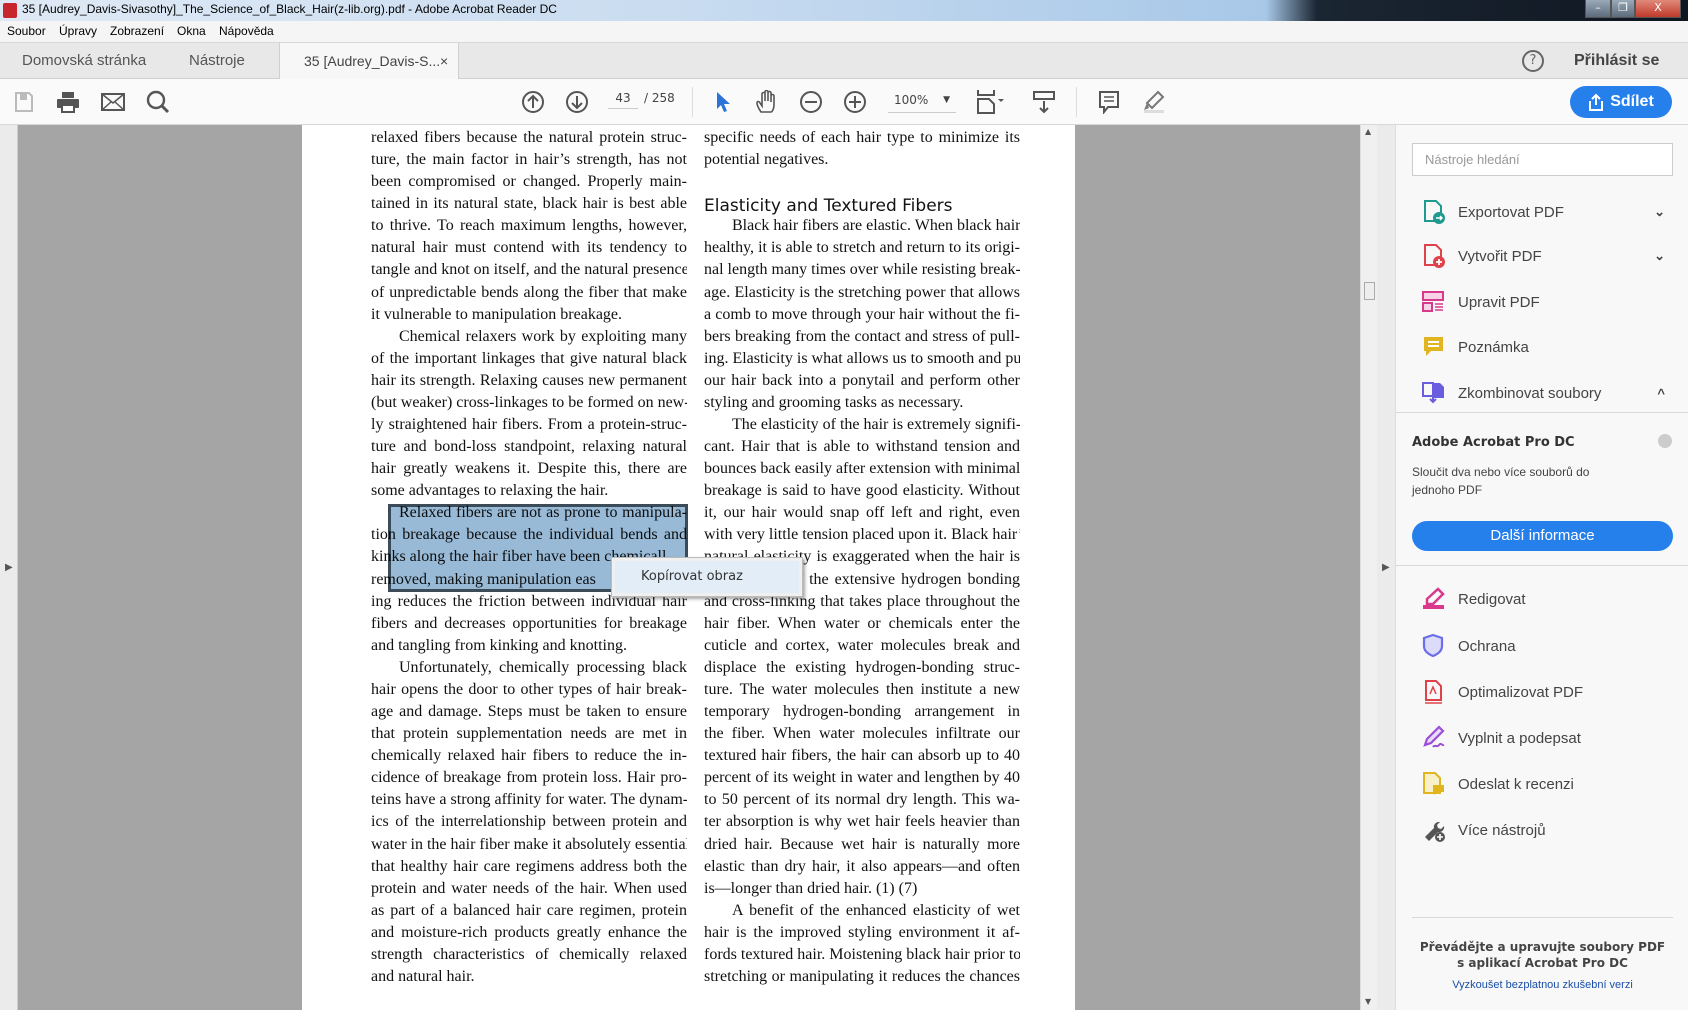 This screenshot has height=1010, width=1688. I want to click on menu-upravy: Úpravy, so click(78, 31).